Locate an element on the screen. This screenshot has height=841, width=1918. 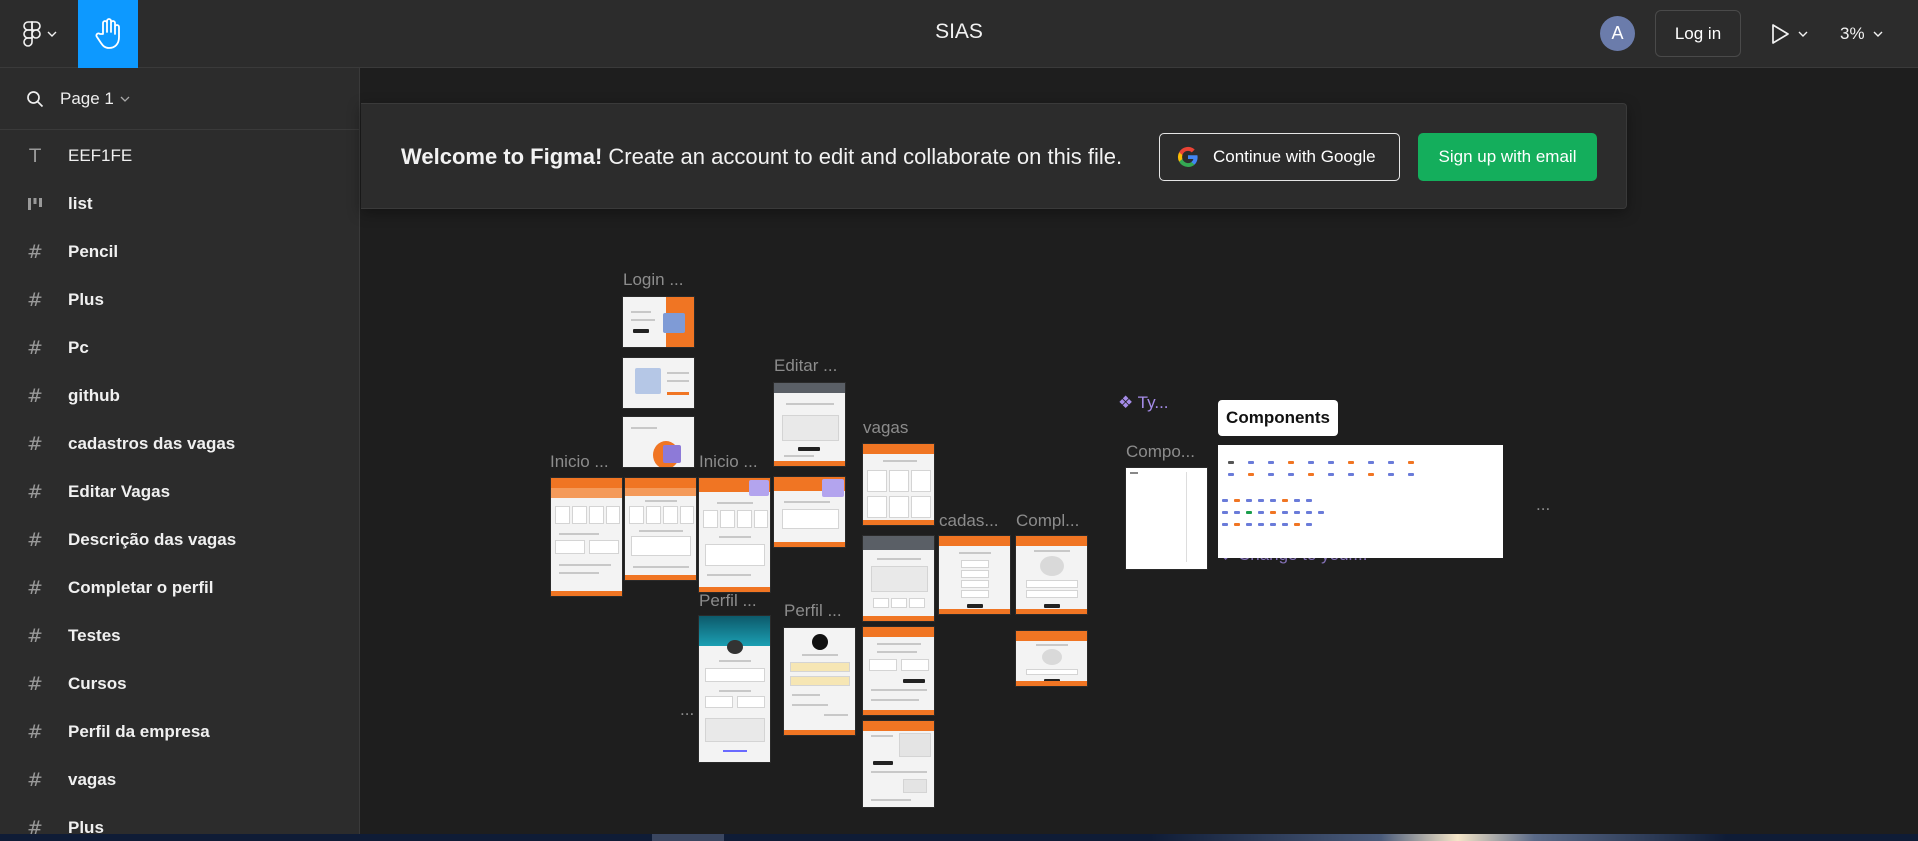
hand-icon is located at coordinates (107, 33).